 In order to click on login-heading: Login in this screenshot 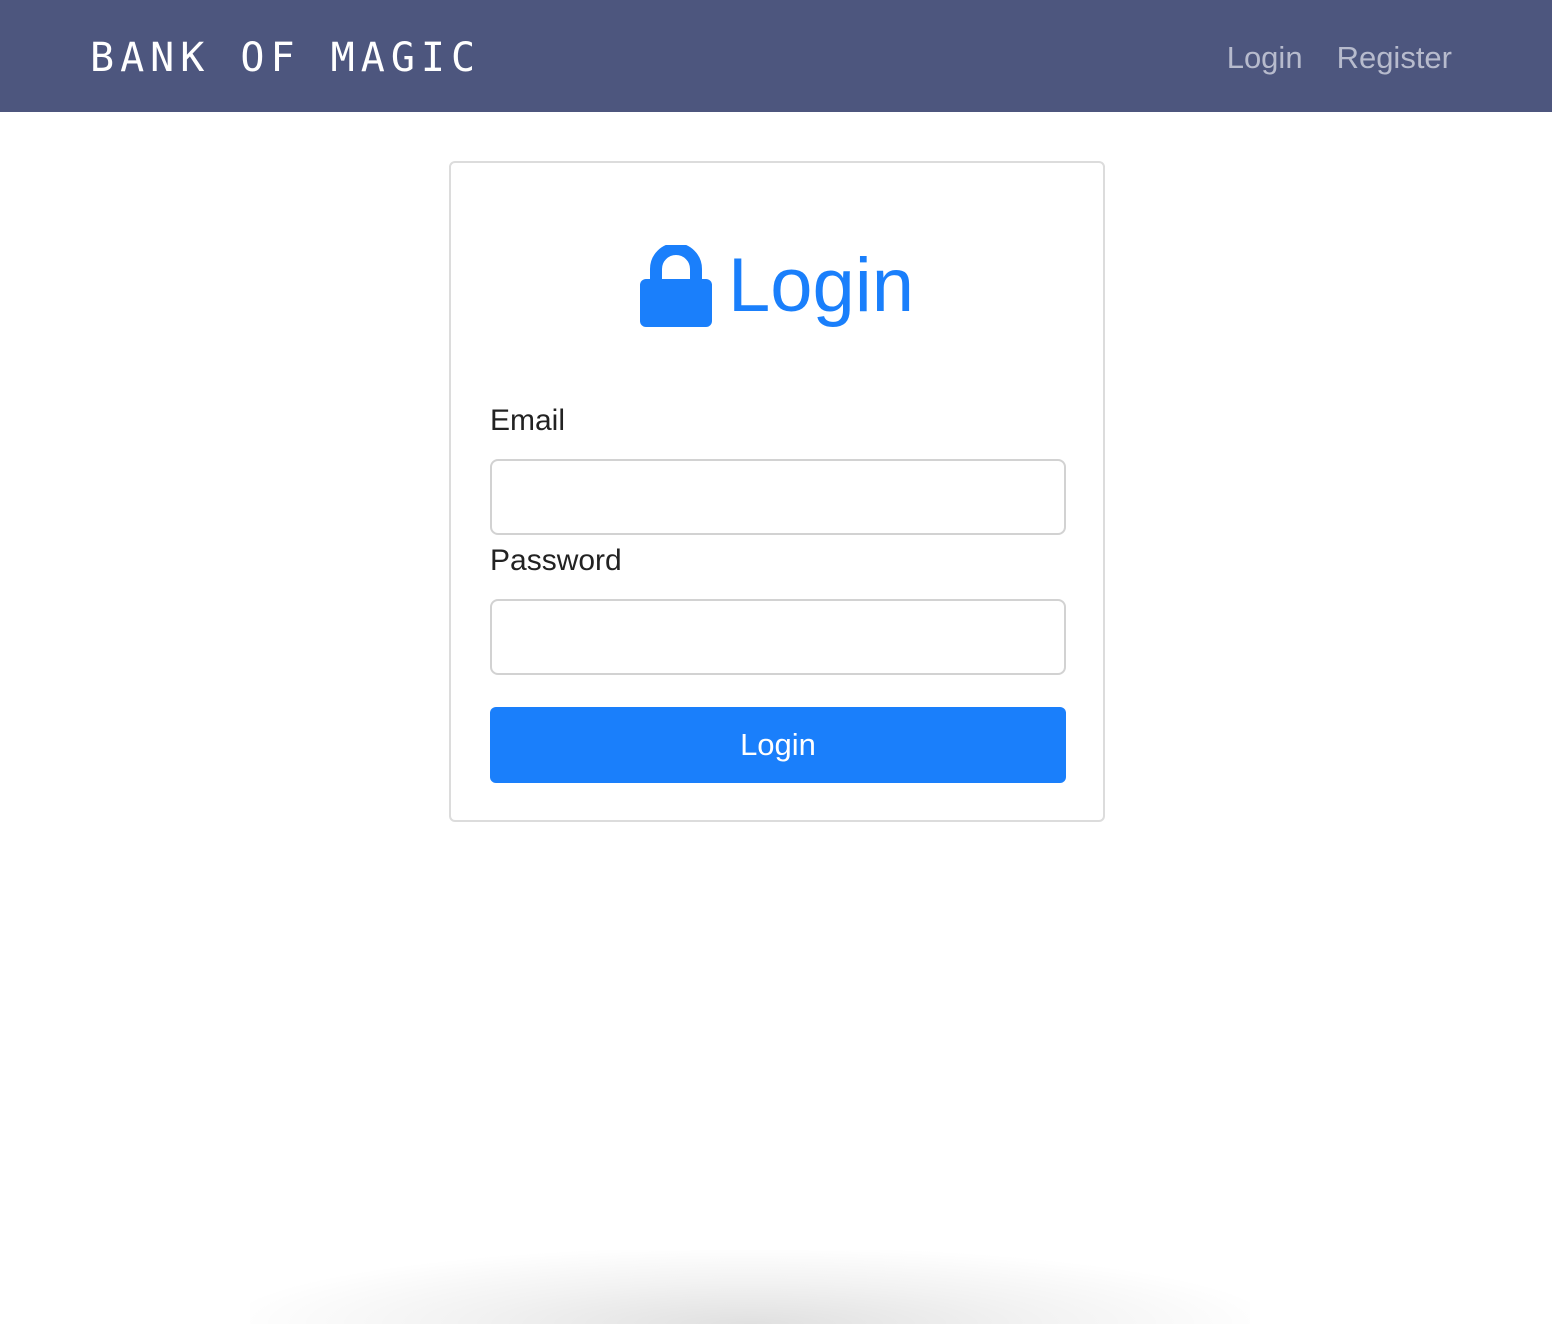, I will do `click(777, 286)`.